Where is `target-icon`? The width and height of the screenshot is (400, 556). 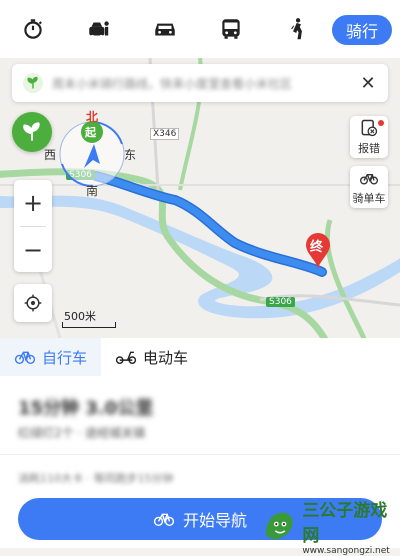
target-icon is located at coordinates (33, 303).